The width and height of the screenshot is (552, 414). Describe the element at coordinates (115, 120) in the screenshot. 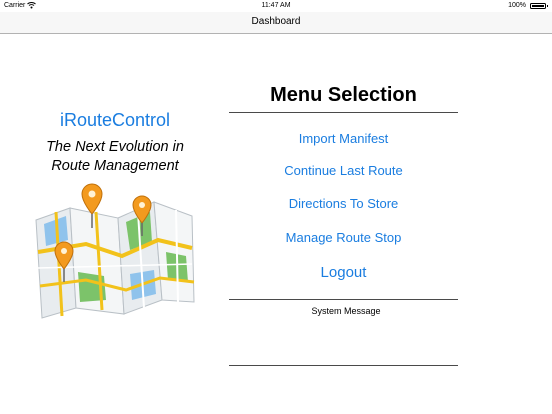

I see `app-name: iRouteControl` at that location.